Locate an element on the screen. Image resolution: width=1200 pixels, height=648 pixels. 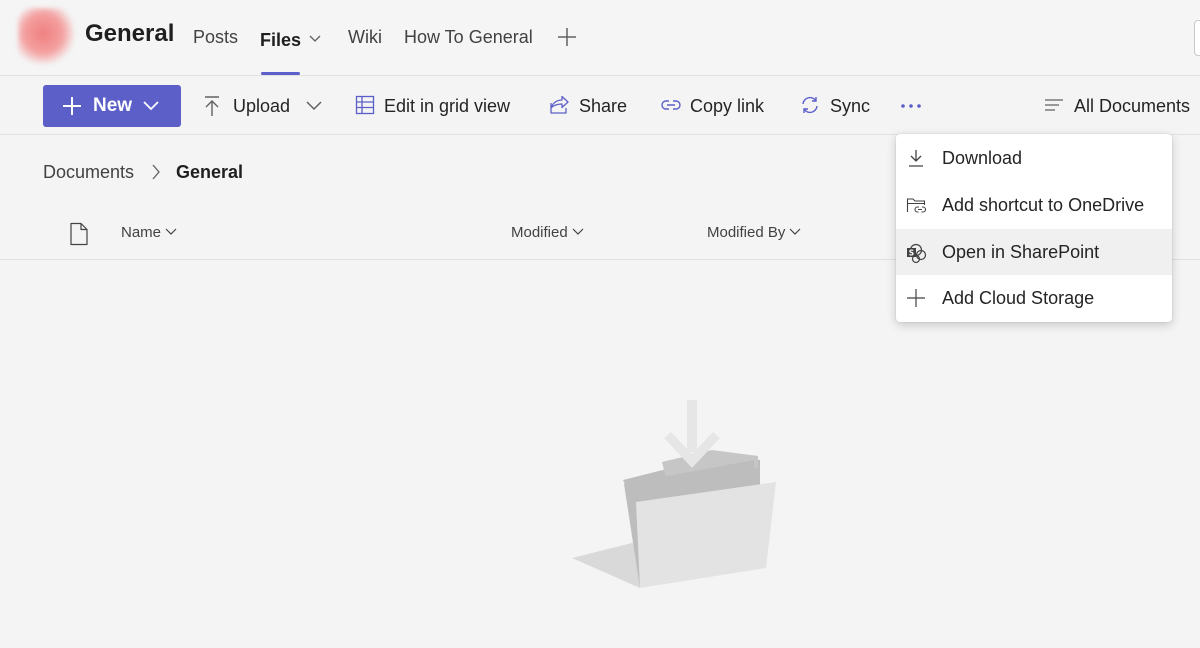
column-modified-label: Modified is located at coordinates (539, 232).